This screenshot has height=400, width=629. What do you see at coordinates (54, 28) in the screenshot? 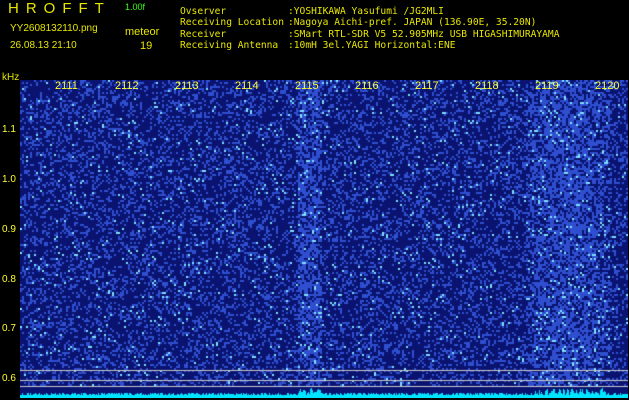
I see `file-name: YY2608132110.png` at bounding box center [54, 28].